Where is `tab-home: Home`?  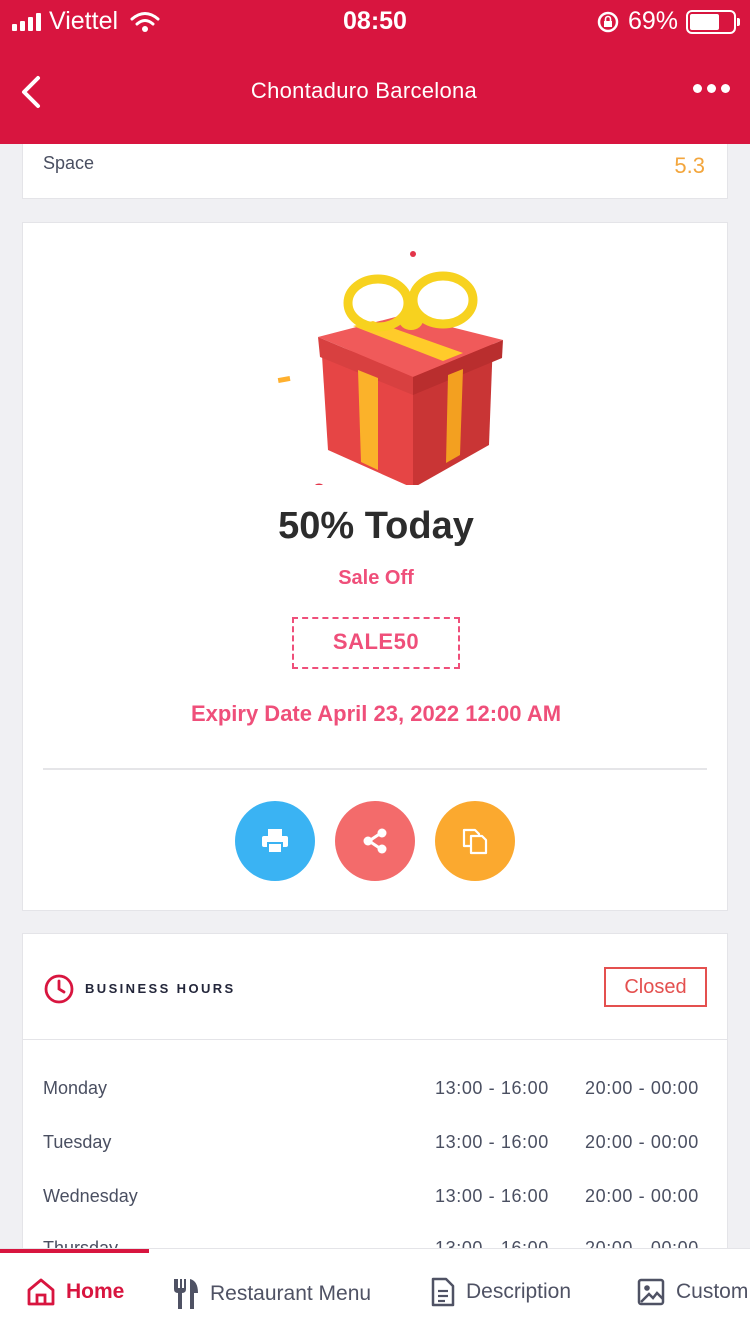
tab-home: Home is located at coordinates (75, 1292).